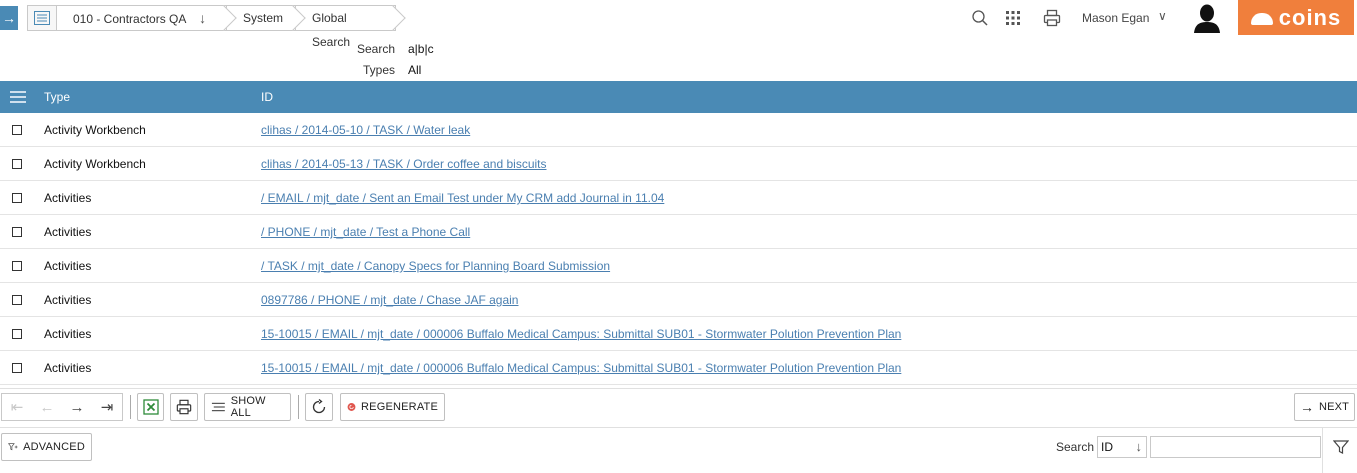 The image size is (1357, 473). I want to click on advanced-filter-button: ADVANCED, so click(46, 447).